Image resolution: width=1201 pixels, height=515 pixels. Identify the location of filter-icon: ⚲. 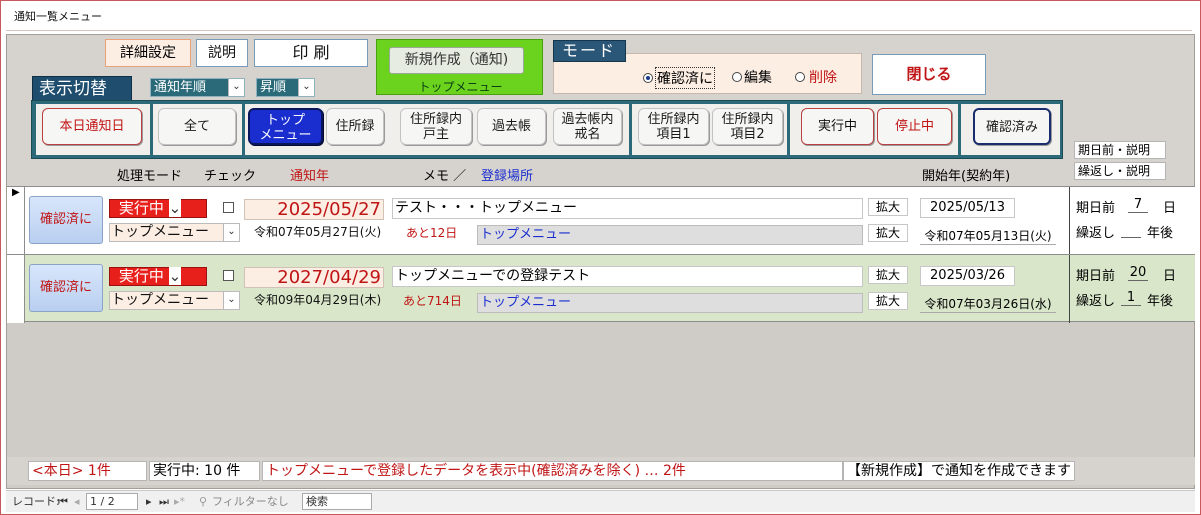
(203, 502).